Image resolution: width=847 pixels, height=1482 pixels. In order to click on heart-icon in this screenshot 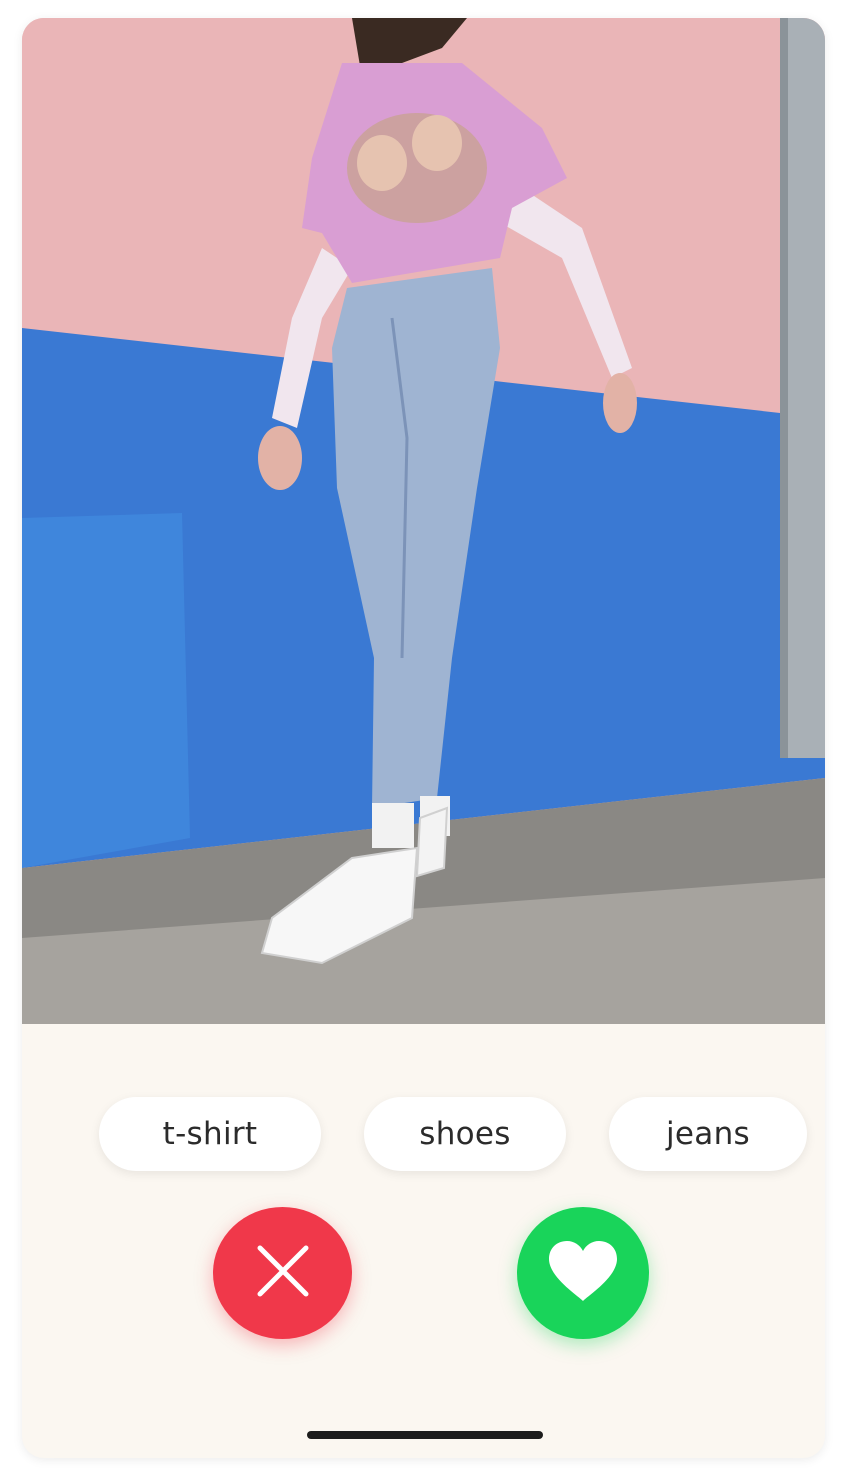, I will do `click(583, 1273)`.